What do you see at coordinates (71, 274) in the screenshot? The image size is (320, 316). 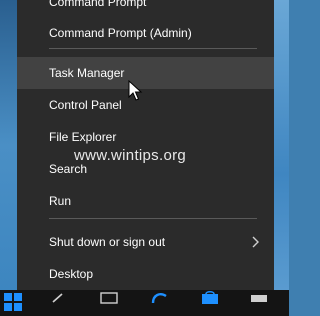 I see `menu-item-label: Desktop` at bounding box center [71, 274].